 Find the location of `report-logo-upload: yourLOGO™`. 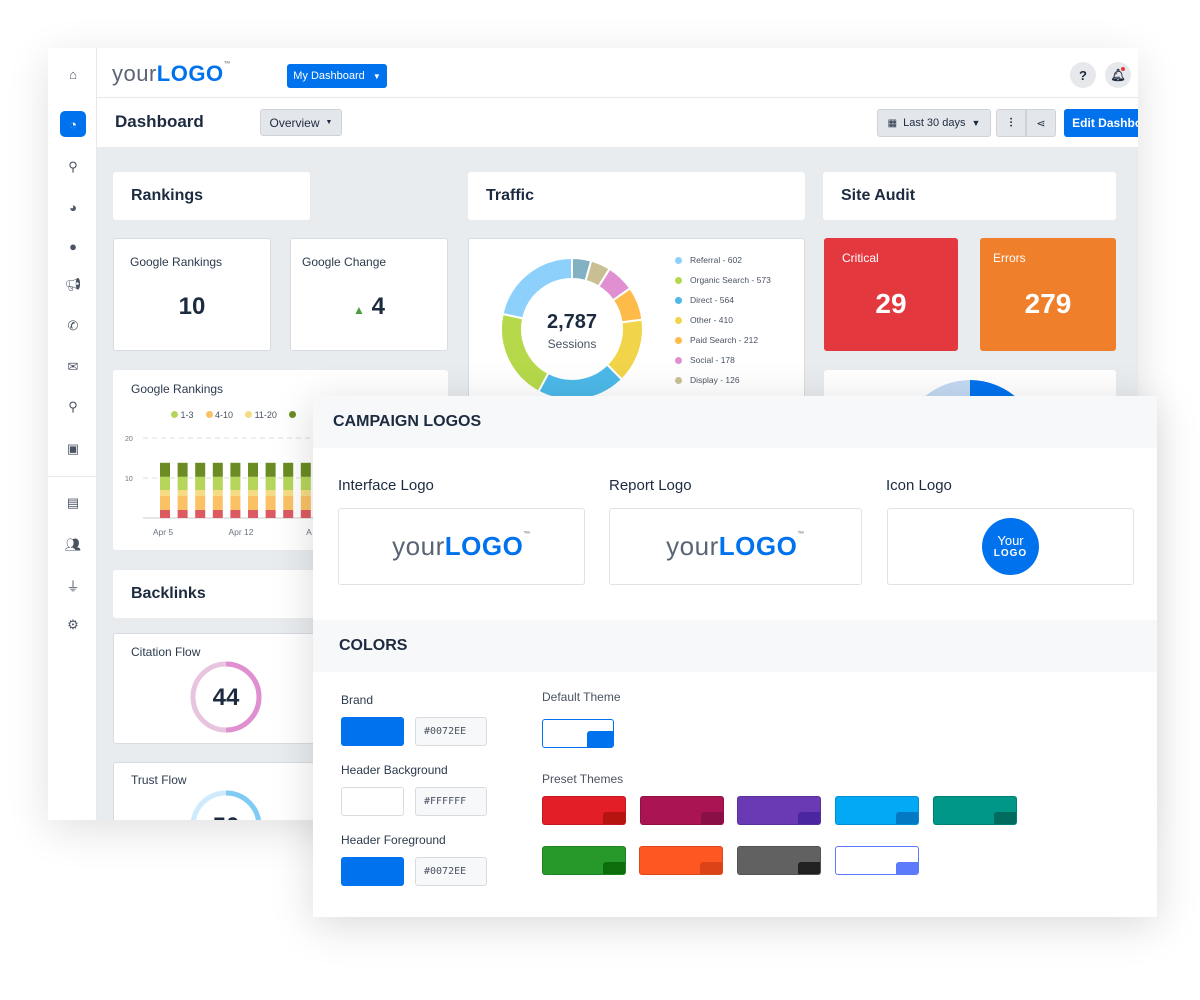

report-logo-upload: yourLOGO™ is located at coordinates (735, 546).